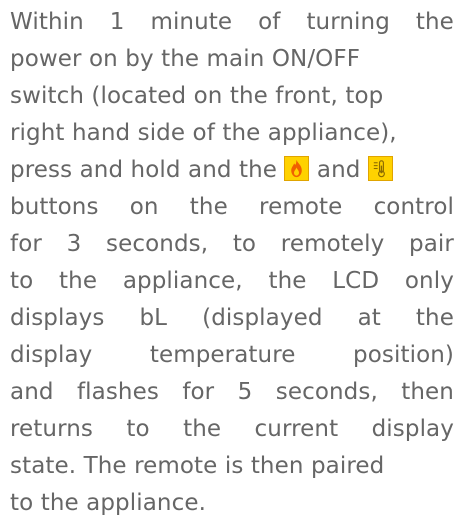 This screenshot has width=465, height=525. What do you see at coordinates (403, 355) in the screenshot?
I see `word: position)` at bounding box center [403, 355].